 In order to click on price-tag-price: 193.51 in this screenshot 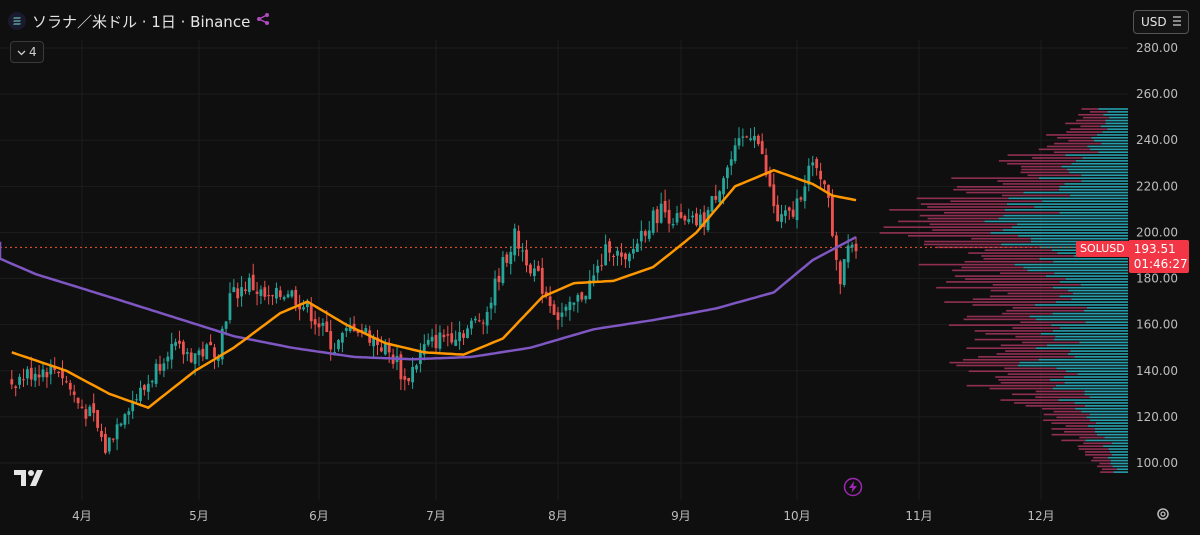, I will do `click(1154, 248)`.